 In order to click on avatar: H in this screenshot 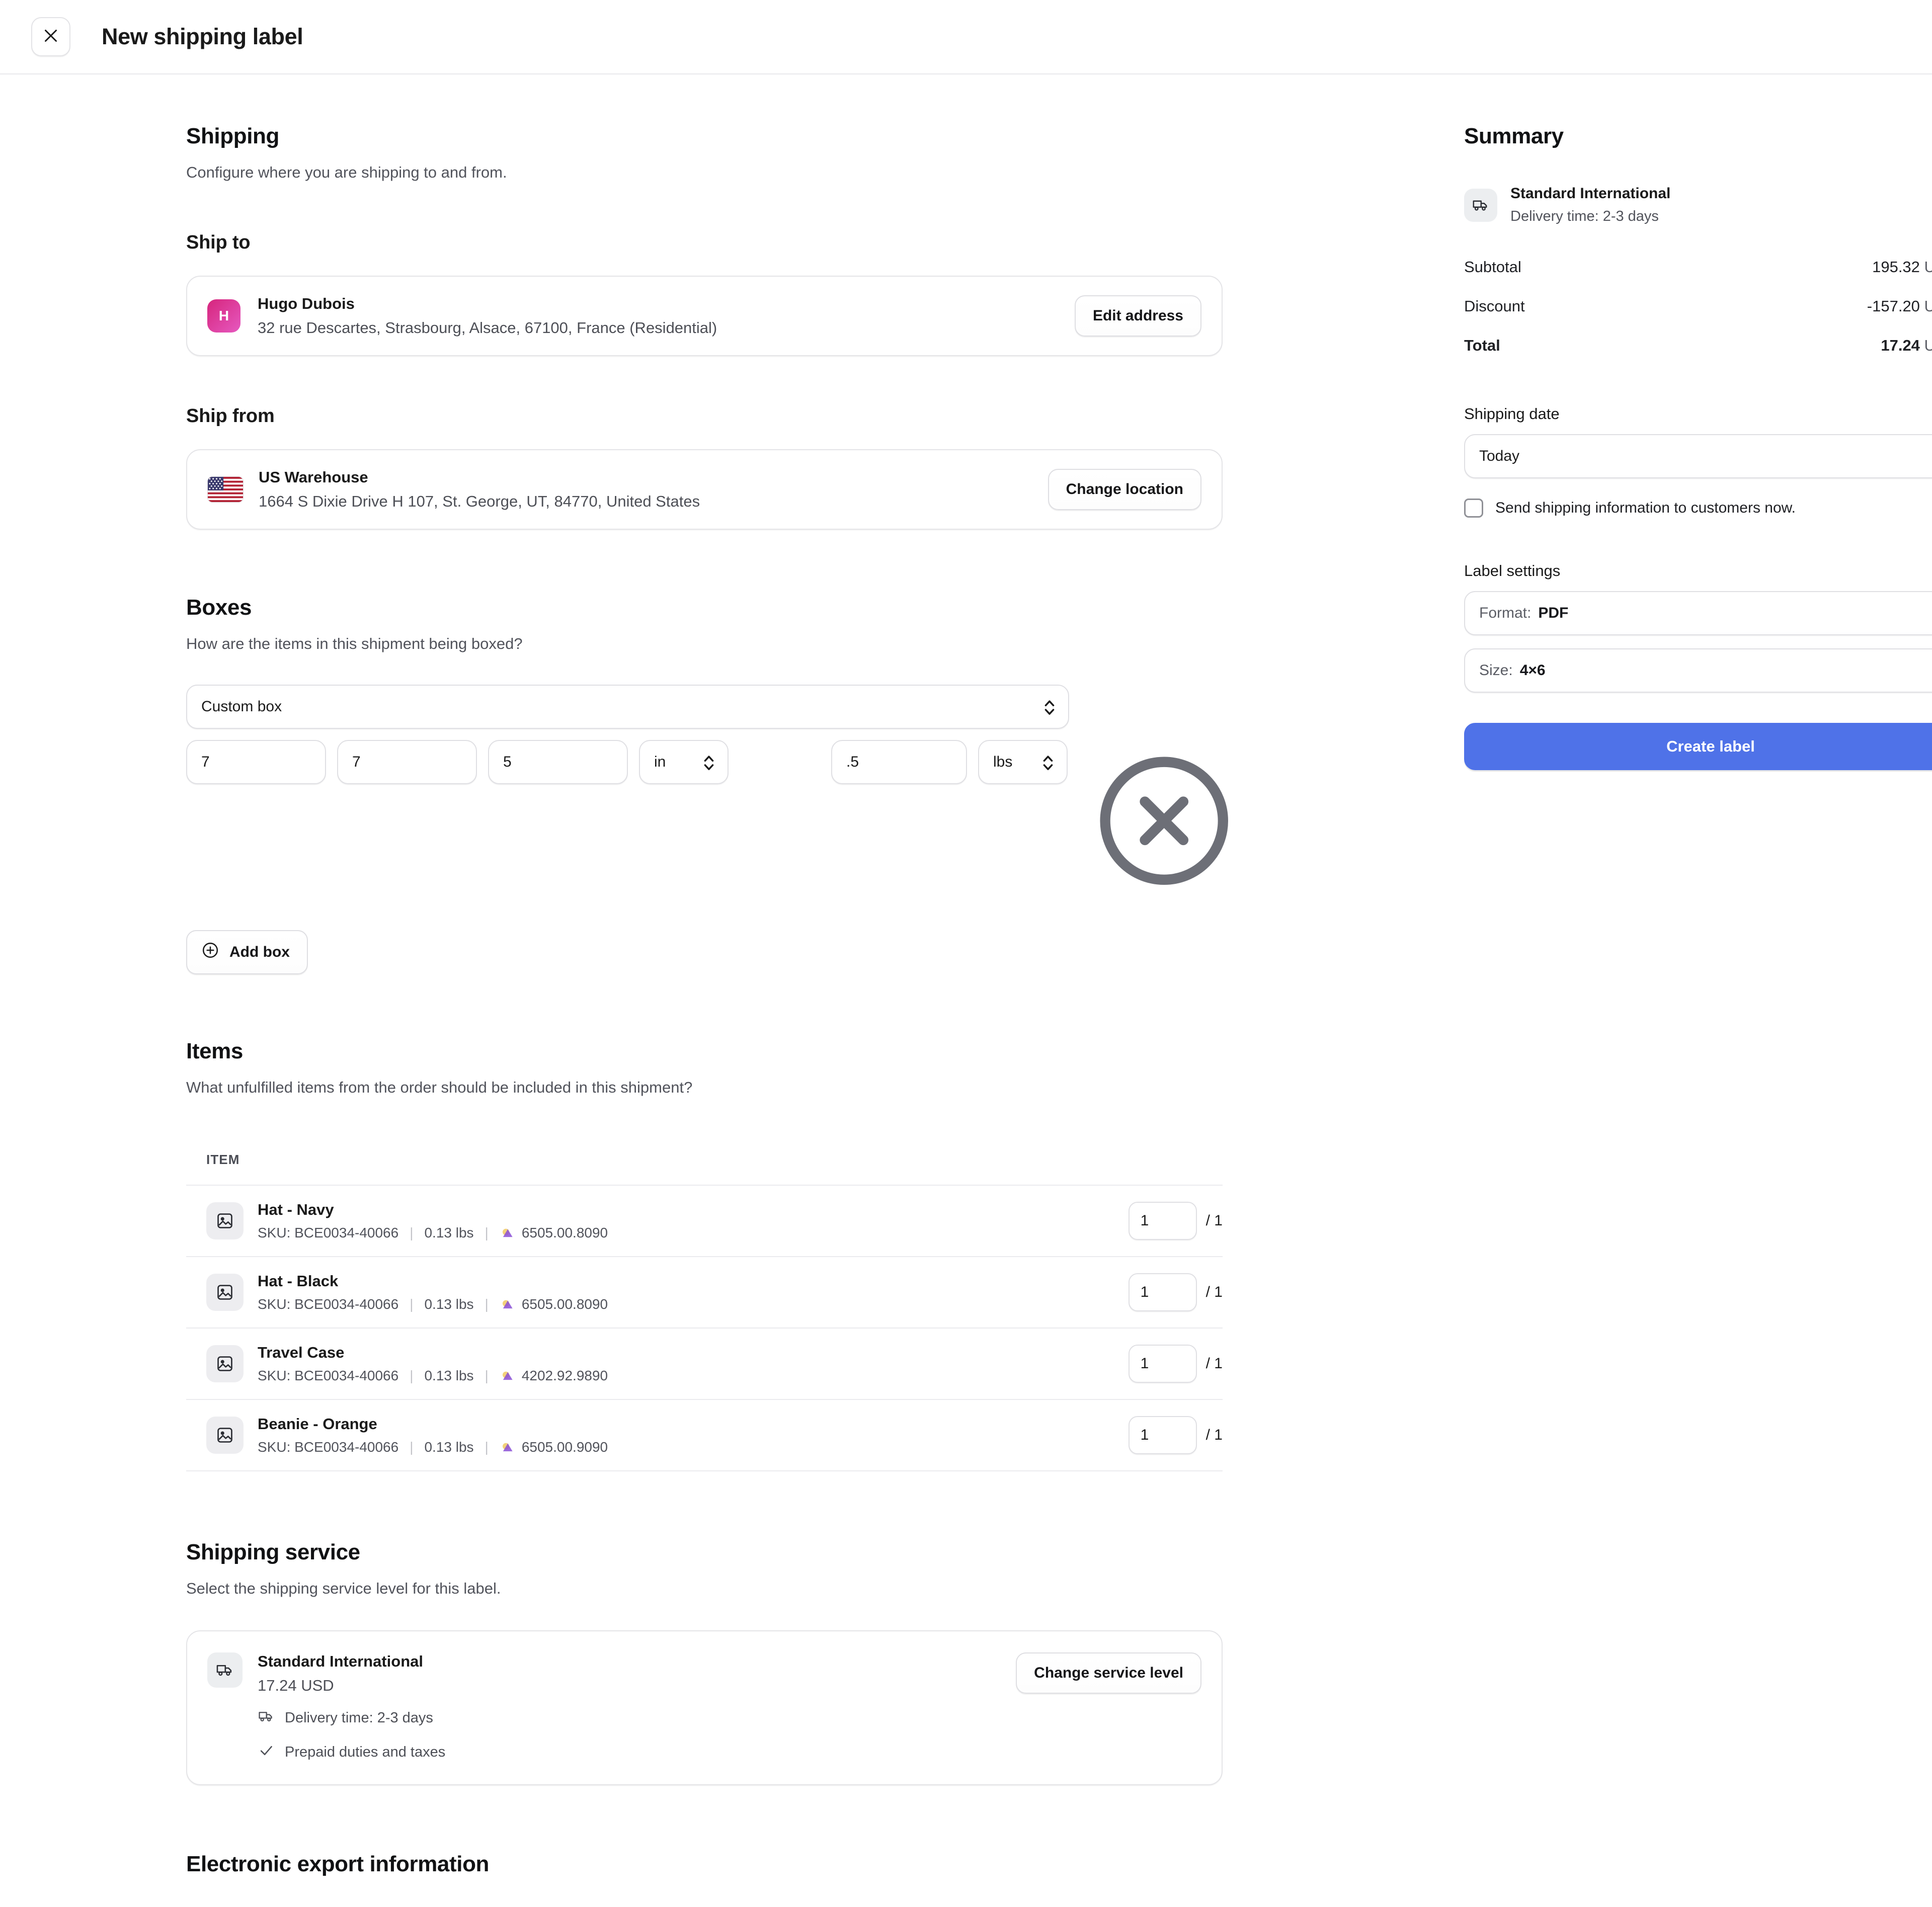, I will do `click(224, 316)`.